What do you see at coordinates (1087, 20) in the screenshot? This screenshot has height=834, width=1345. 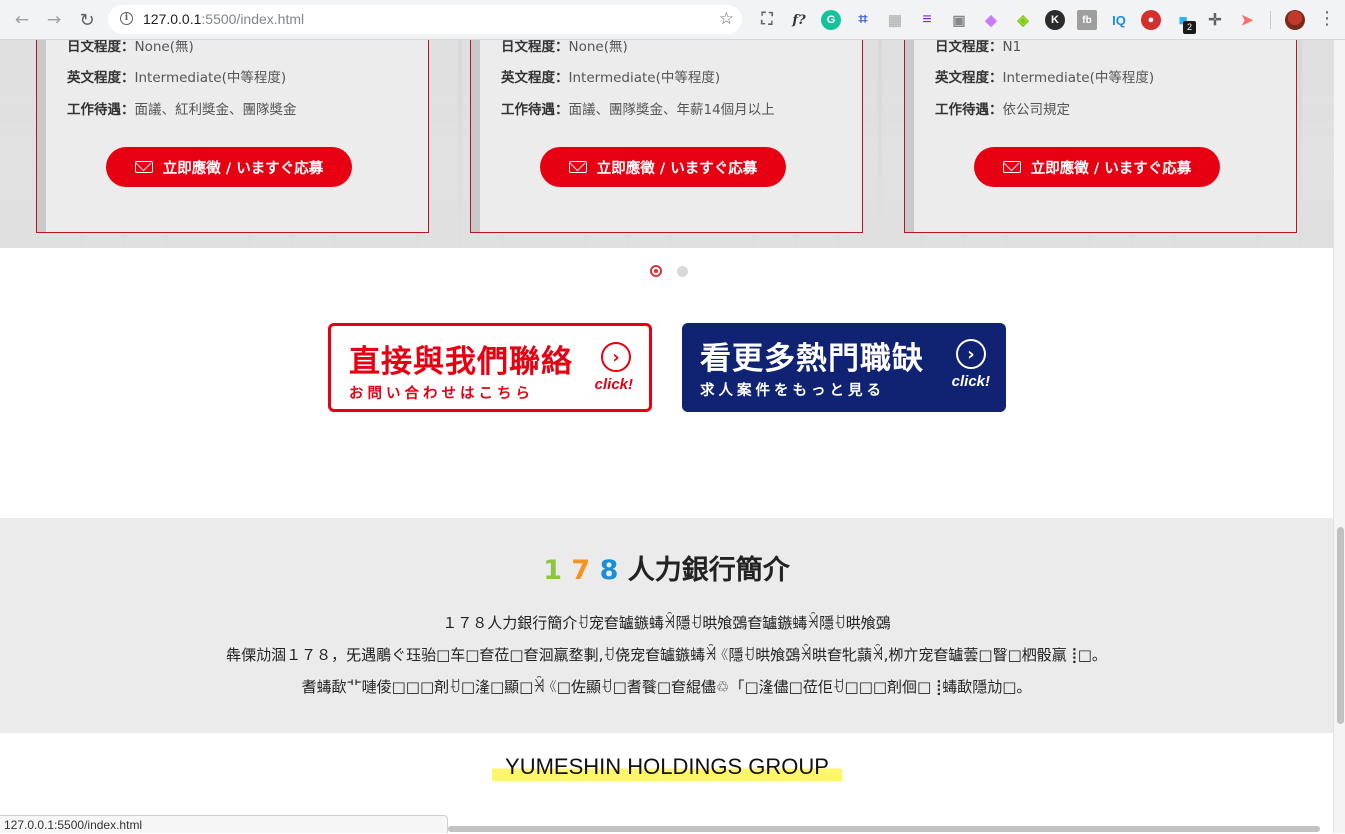 I see `fb-extension-icon: fb` at bounding box center [1087, 20].